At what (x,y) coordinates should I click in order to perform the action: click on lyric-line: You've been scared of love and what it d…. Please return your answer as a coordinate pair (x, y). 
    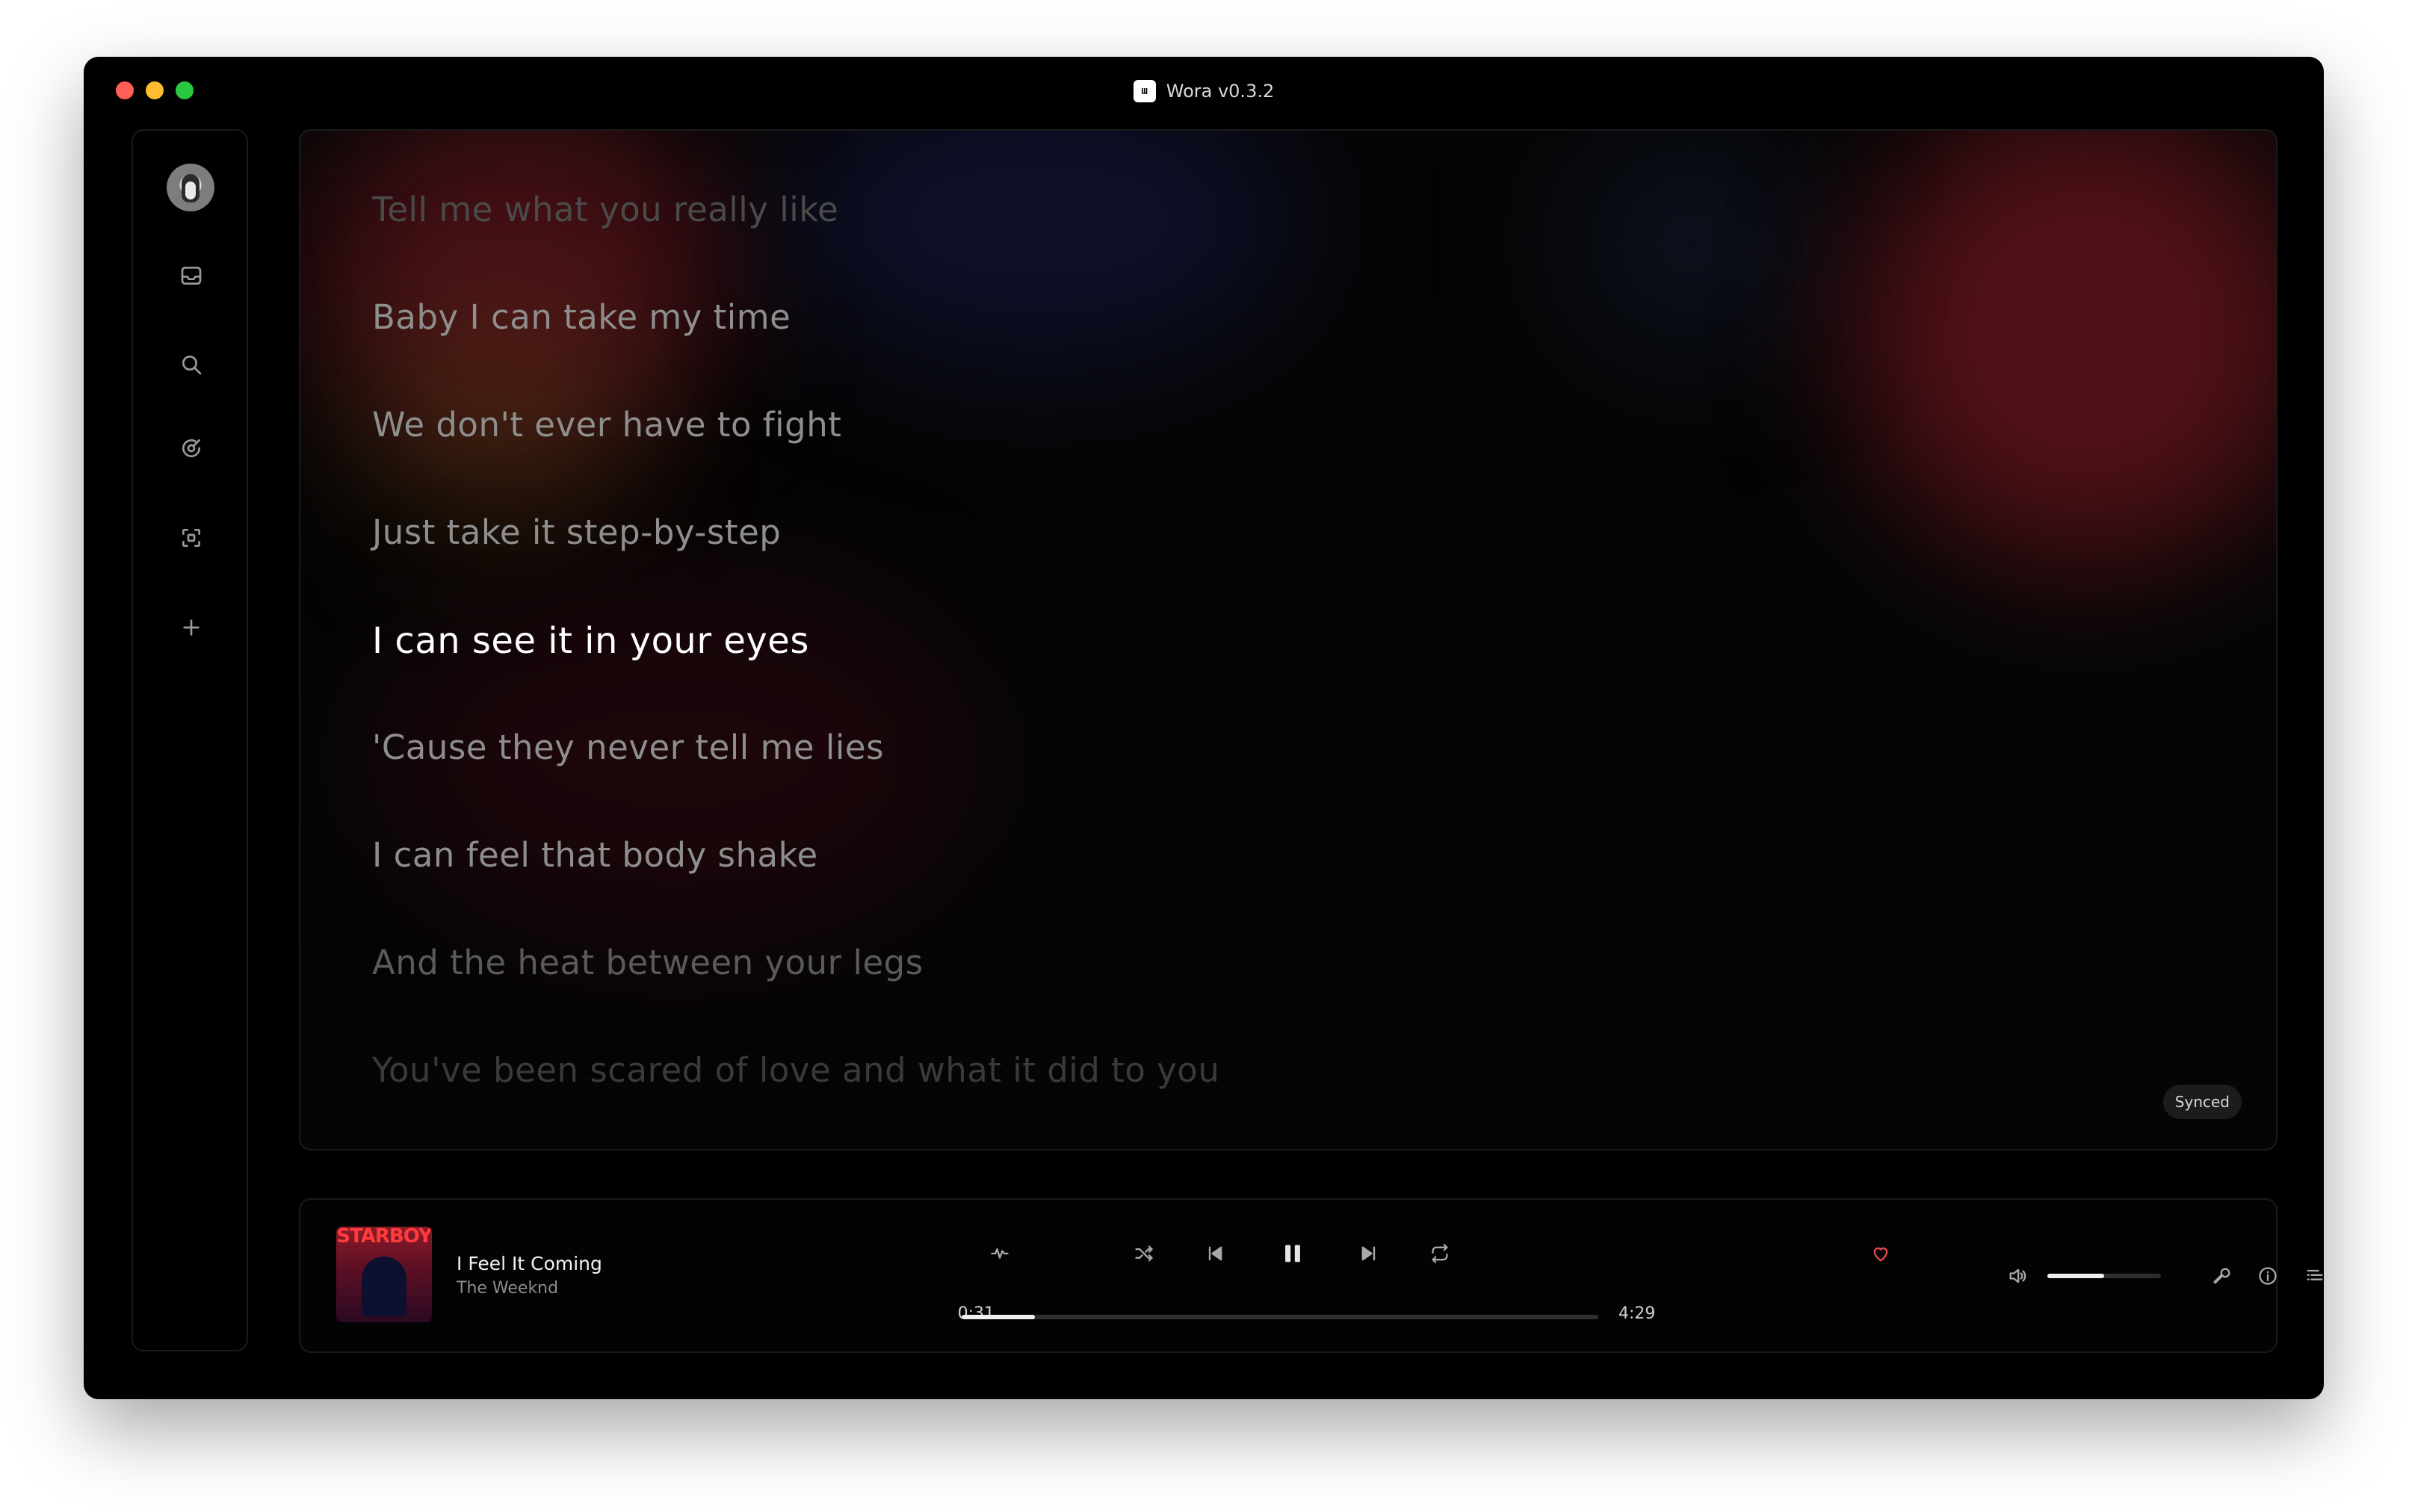
    Looking at the image, I should click on (795, 1070).